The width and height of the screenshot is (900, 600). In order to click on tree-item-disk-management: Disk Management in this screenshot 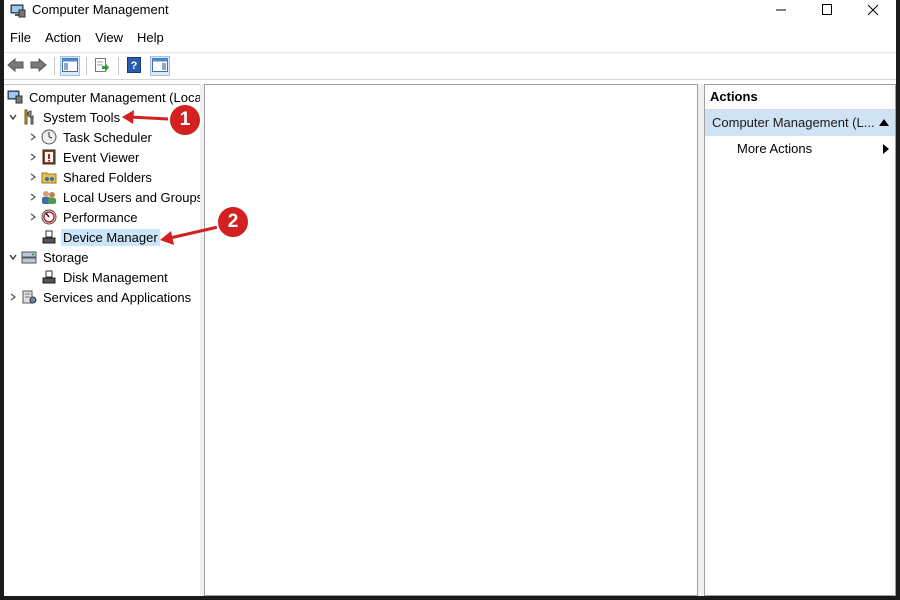, I will do `click(98, 277)`.